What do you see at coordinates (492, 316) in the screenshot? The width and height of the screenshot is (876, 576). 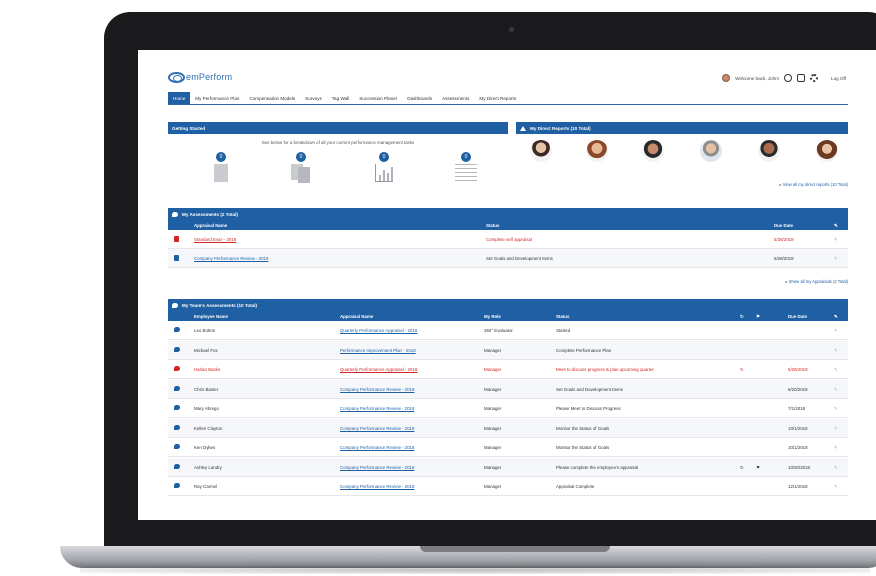 I see `col-my-role: My Role` at bounding box center [492, 316].